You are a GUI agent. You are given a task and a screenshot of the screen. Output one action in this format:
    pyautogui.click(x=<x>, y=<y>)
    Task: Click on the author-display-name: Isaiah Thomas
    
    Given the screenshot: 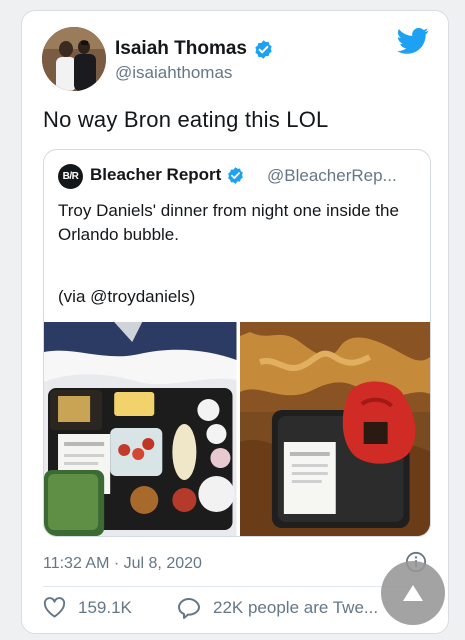 What is the action you would take?
    pyautogui.click(x=194, y=49)
    